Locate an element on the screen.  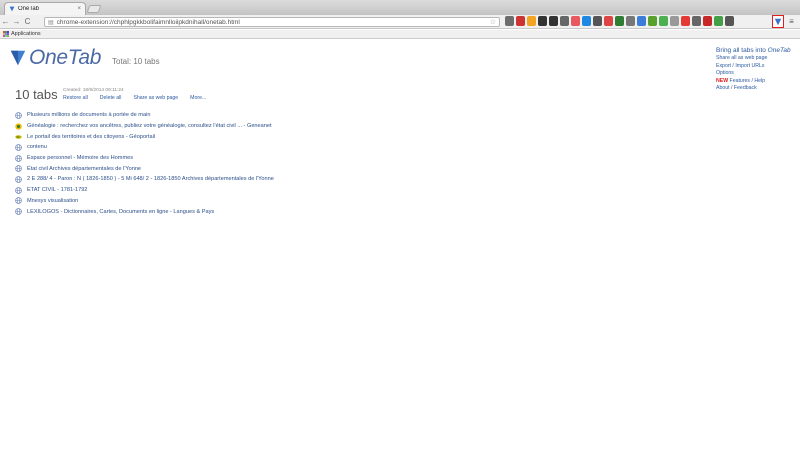
onetab-logo-icon is located at coordinates (18, 58).